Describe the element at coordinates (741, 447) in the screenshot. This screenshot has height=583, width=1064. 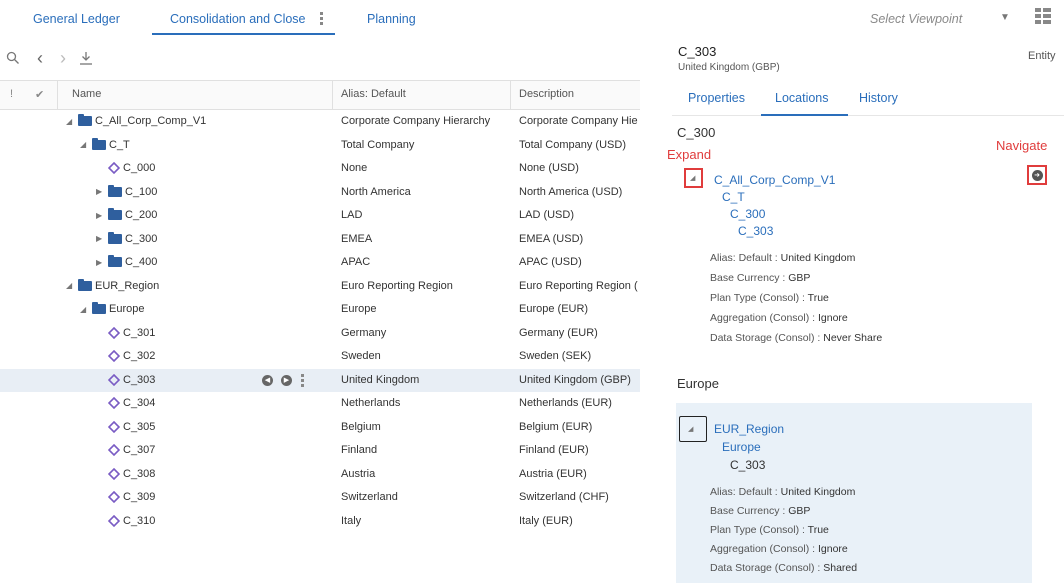
I see `location-path-item: Europe` at that location.